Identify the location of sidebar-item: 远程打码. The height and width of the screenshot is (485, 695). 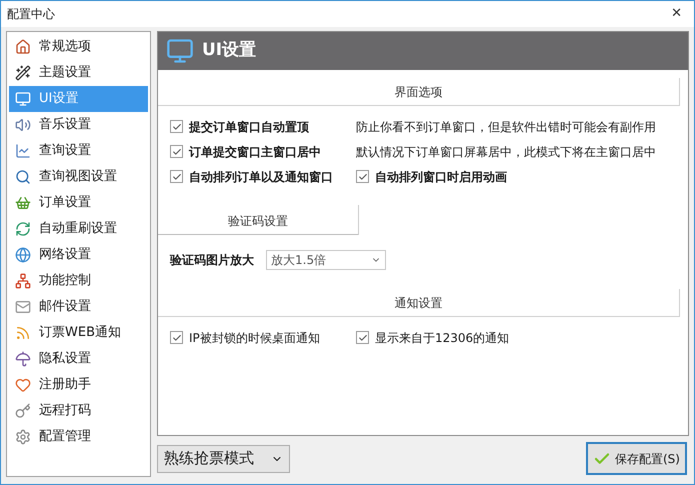
(78, 411).